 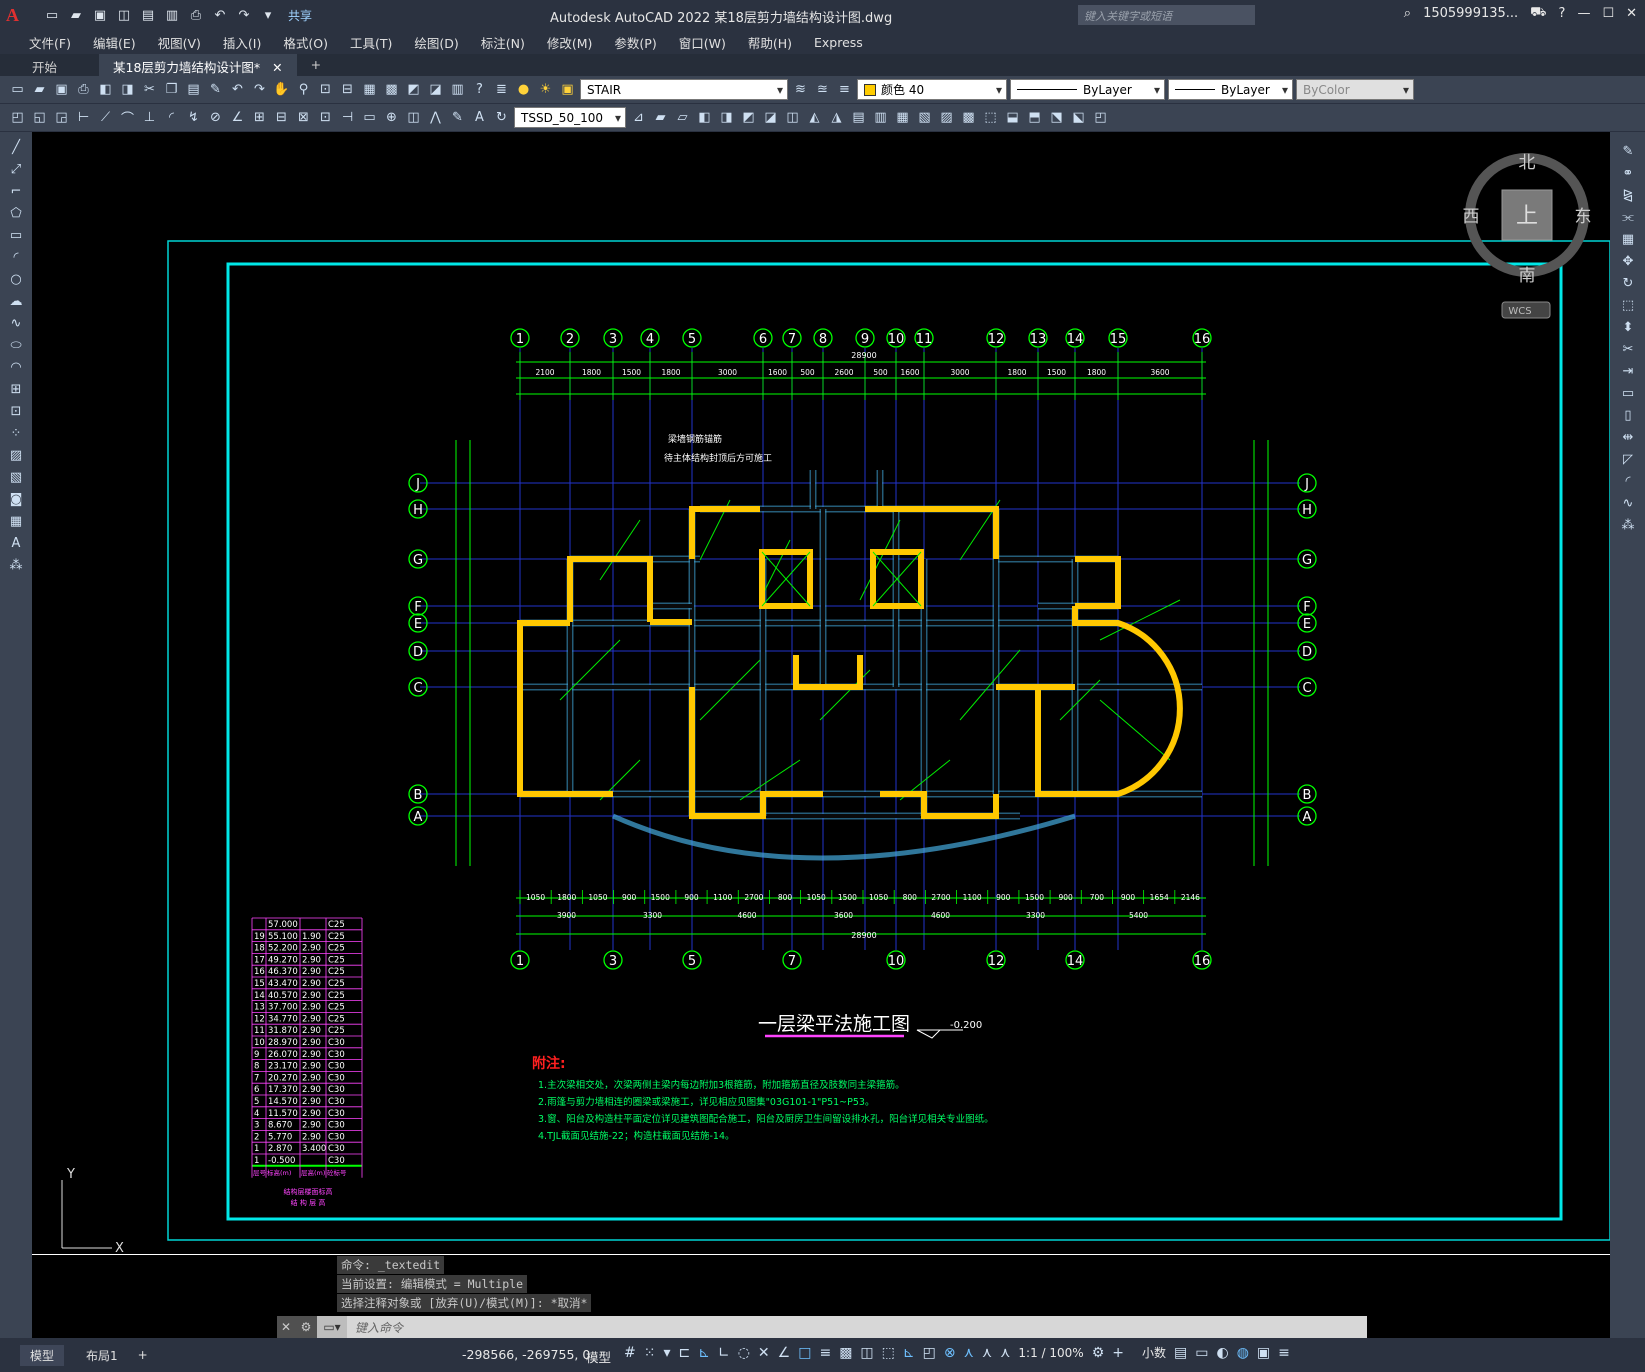 I want to click on autocad-logo: A, so click(x=20, y=15).